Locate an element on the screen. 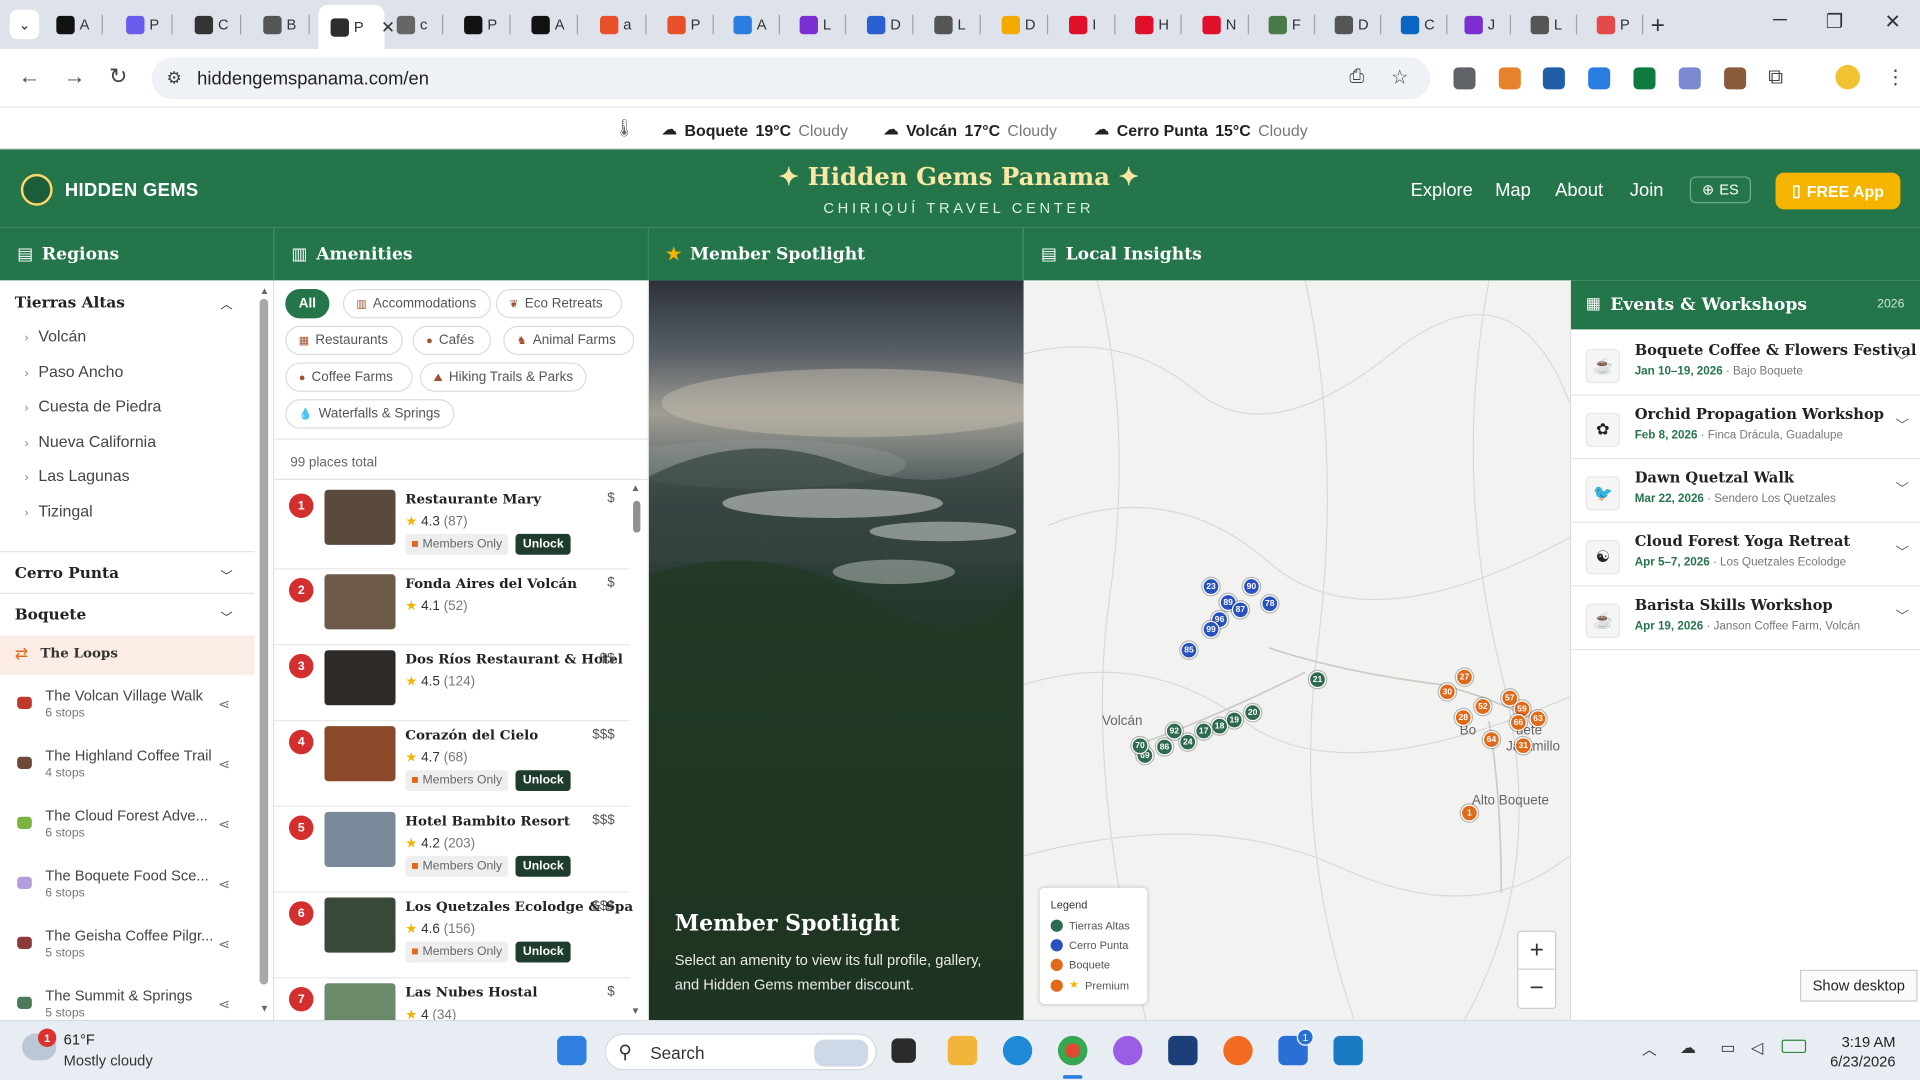  nav-explore: Explore is located at coordinates (1442, 190).